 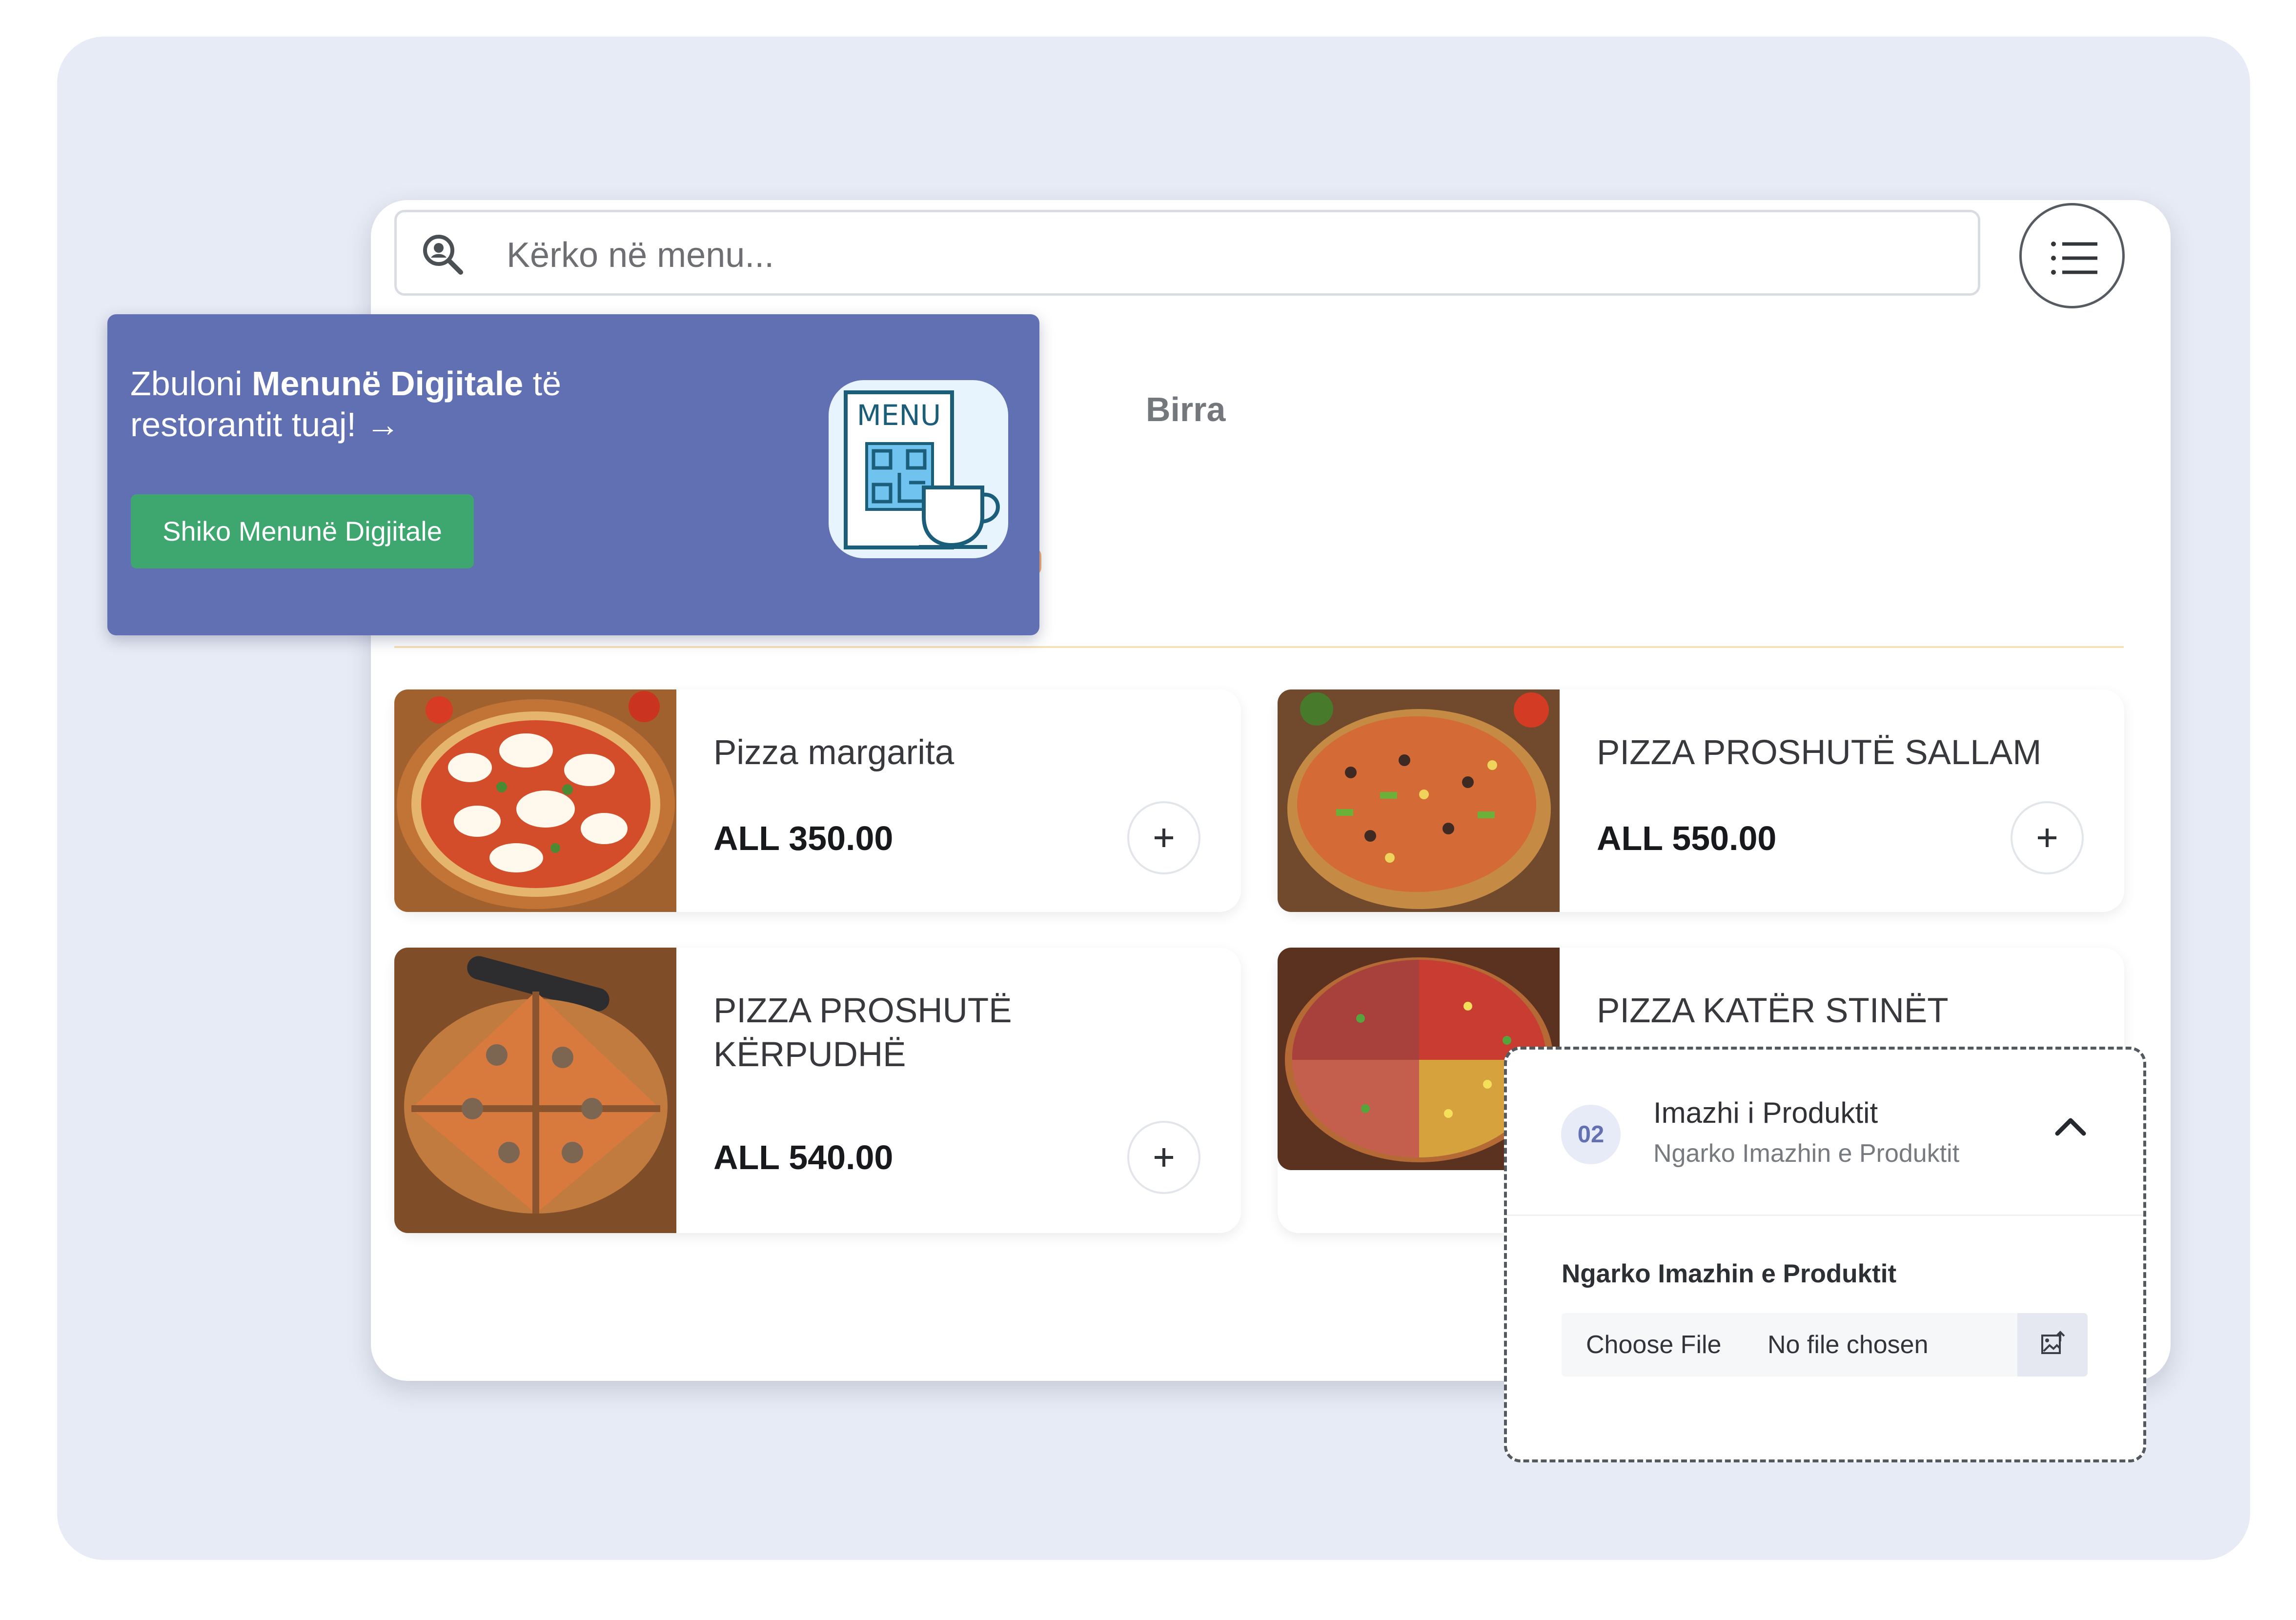 I want to click on category-tab-birra: Birra, so click(x=1185, y=409).